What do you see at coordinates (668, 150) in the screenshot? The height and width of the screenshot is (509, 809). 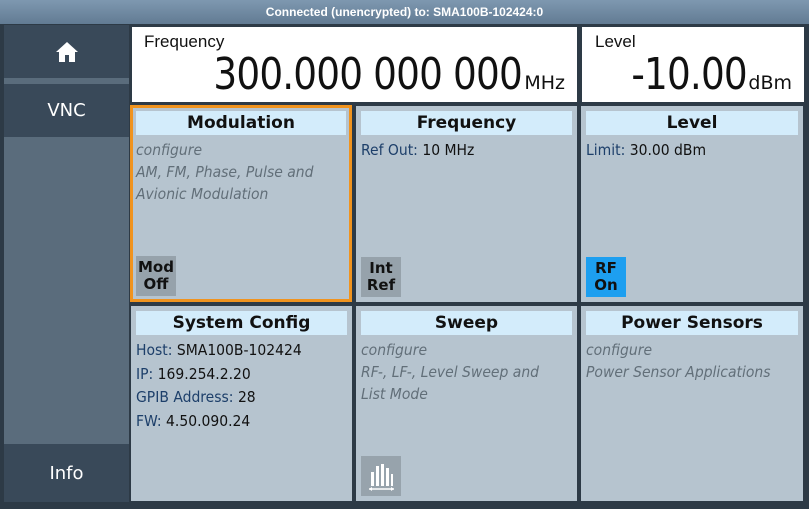 I see `limit-value: 30.00 dBm` at bounding box center [668, 150].